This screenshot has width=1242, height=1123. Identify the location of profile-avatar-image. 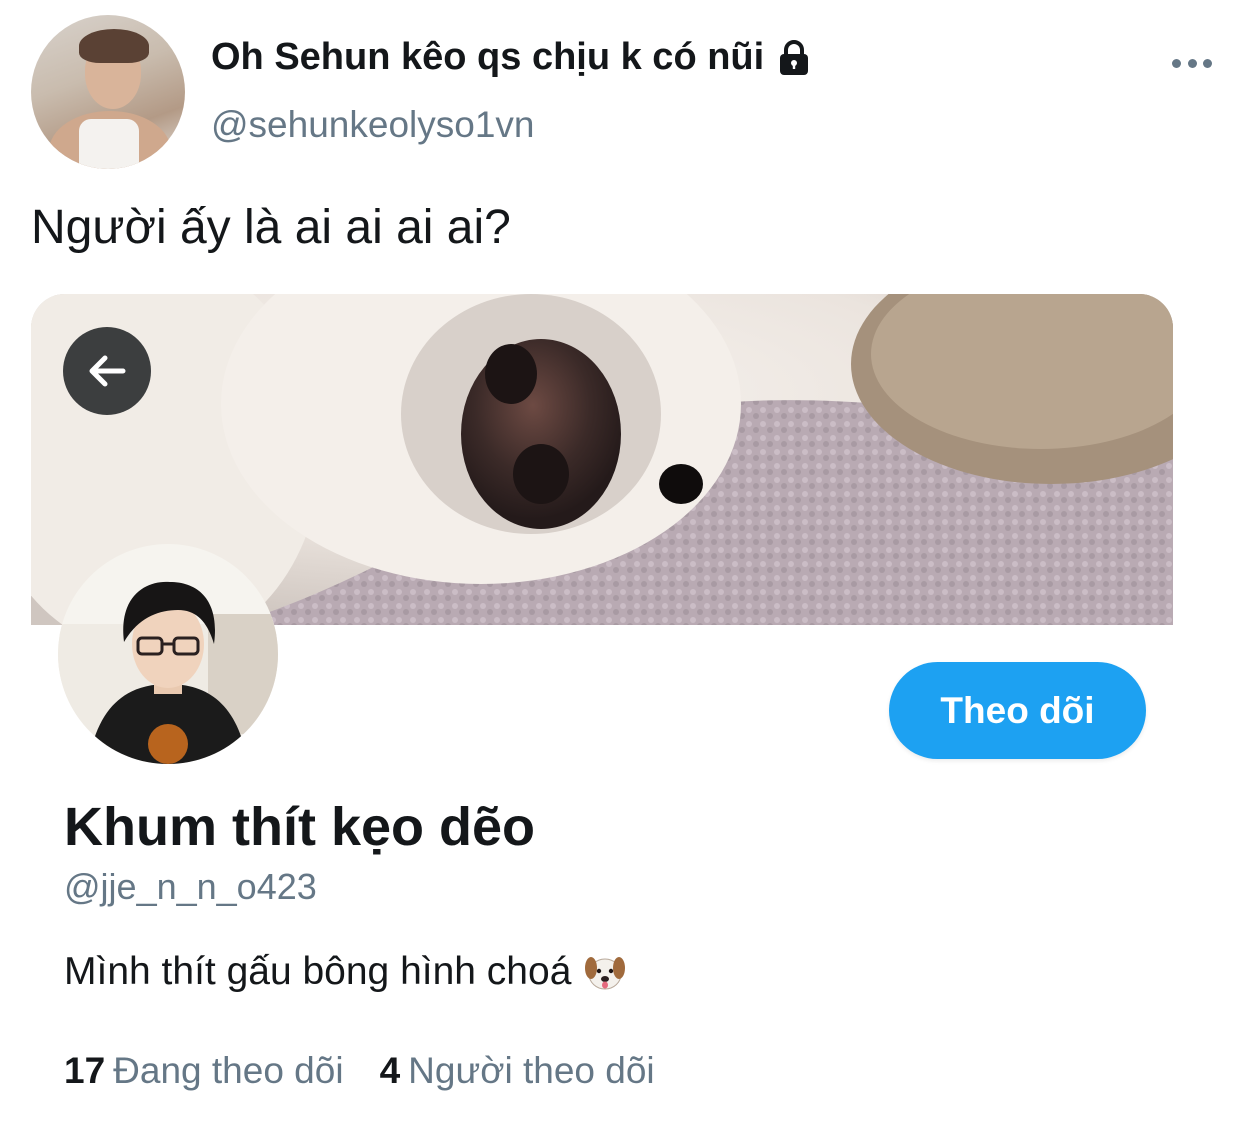
(168, 654).